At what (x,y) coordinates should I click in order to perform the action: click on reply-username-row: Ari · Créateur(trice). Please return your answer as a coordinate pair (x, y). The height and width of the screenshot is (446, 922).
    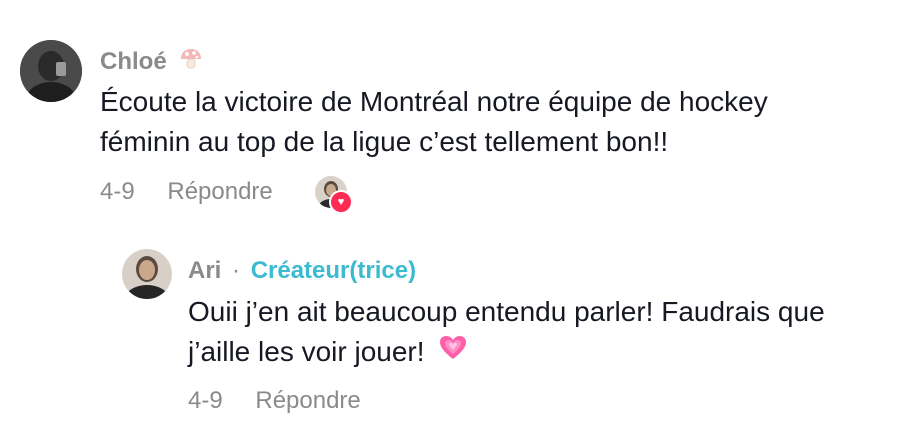
    Looking at the image, I should click on (302, 271).